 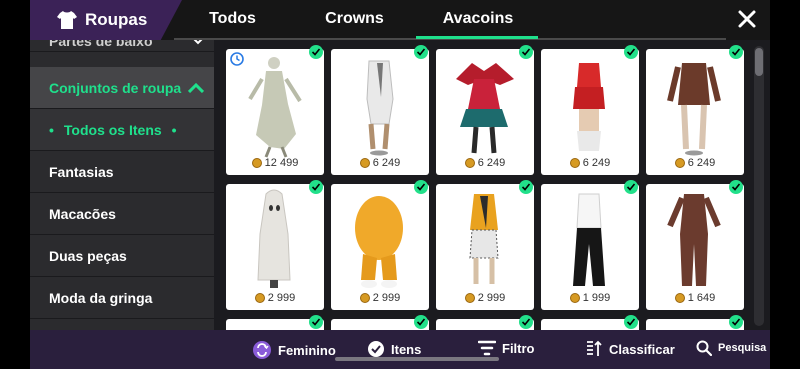 I want to click on item-card: 1 649, so click(x=695, y=245).